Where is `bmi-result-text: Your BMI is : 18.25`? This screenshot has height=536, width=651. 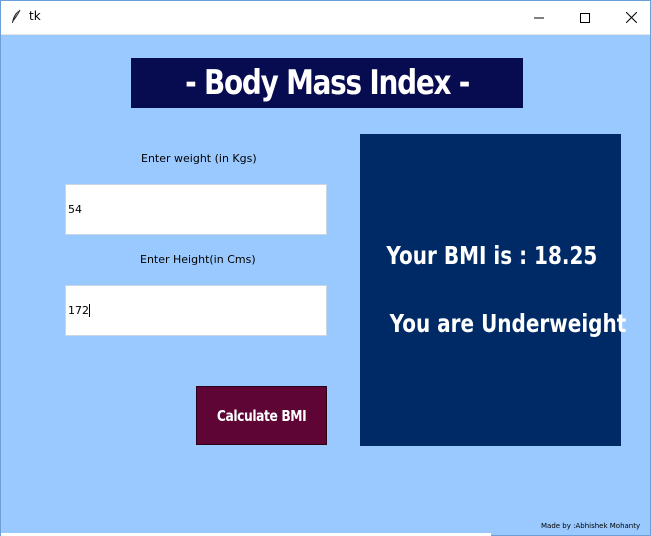 bmi-result-text: Your BMI is : 18.25 is located at coordinates (492, 255).